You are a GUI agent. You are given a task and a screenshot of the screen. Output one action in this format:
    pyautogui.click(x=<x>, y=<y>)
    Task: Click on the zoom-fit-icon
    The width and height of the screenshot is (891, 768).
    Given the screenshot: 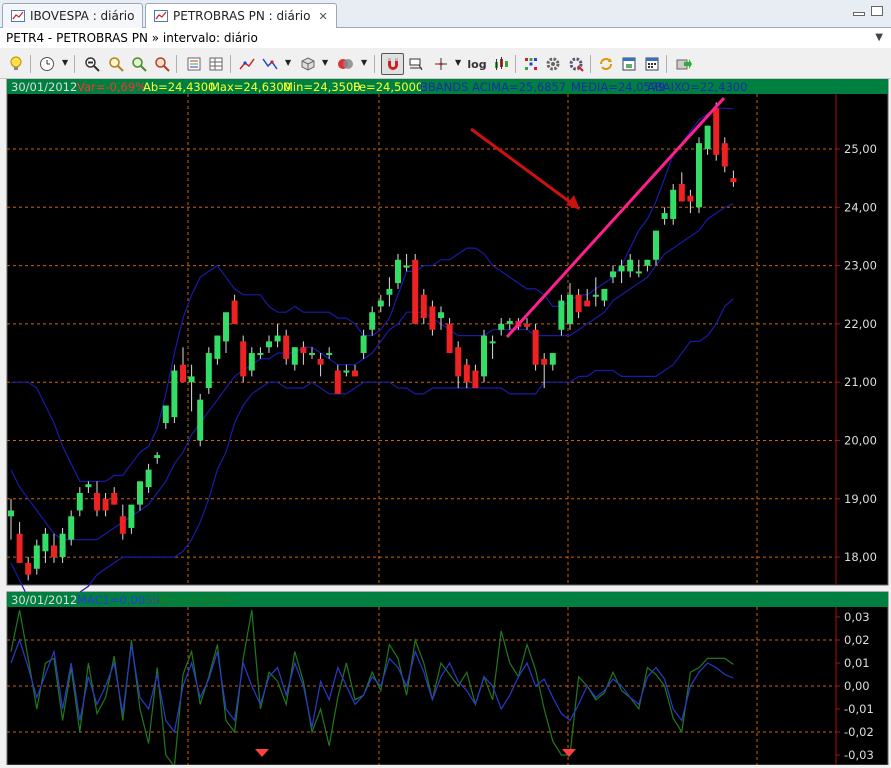 What is the action you would take?
    pyautogui.click(x=92, y=64)
    